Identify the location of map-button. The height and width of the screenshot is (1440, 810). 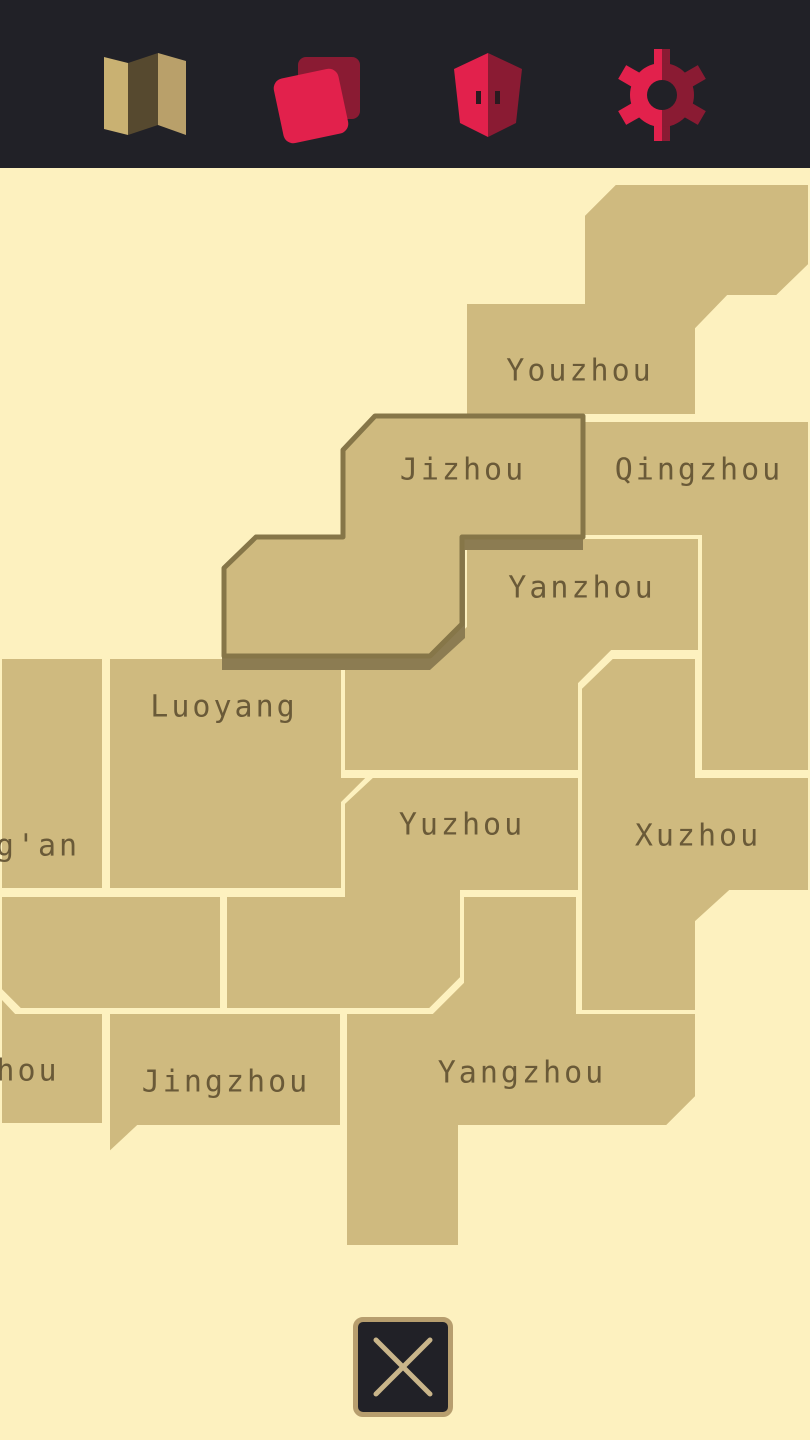
(146, 95).